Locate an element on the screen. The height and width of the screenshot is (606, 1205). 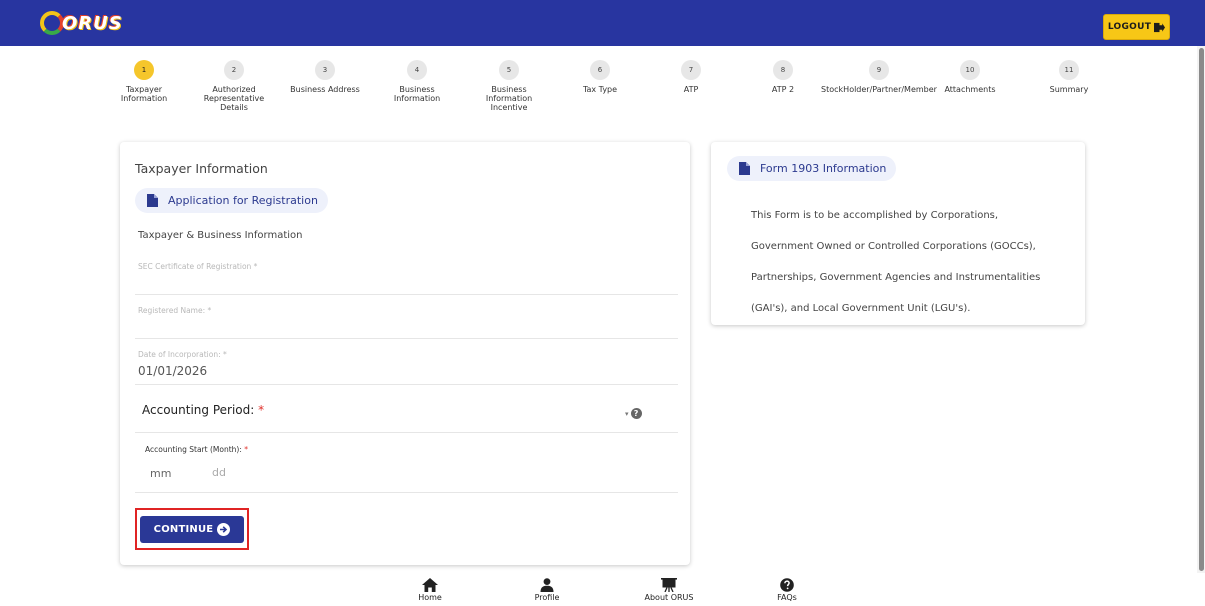
logo-text: ORUS is located at coordinates (92, 23).